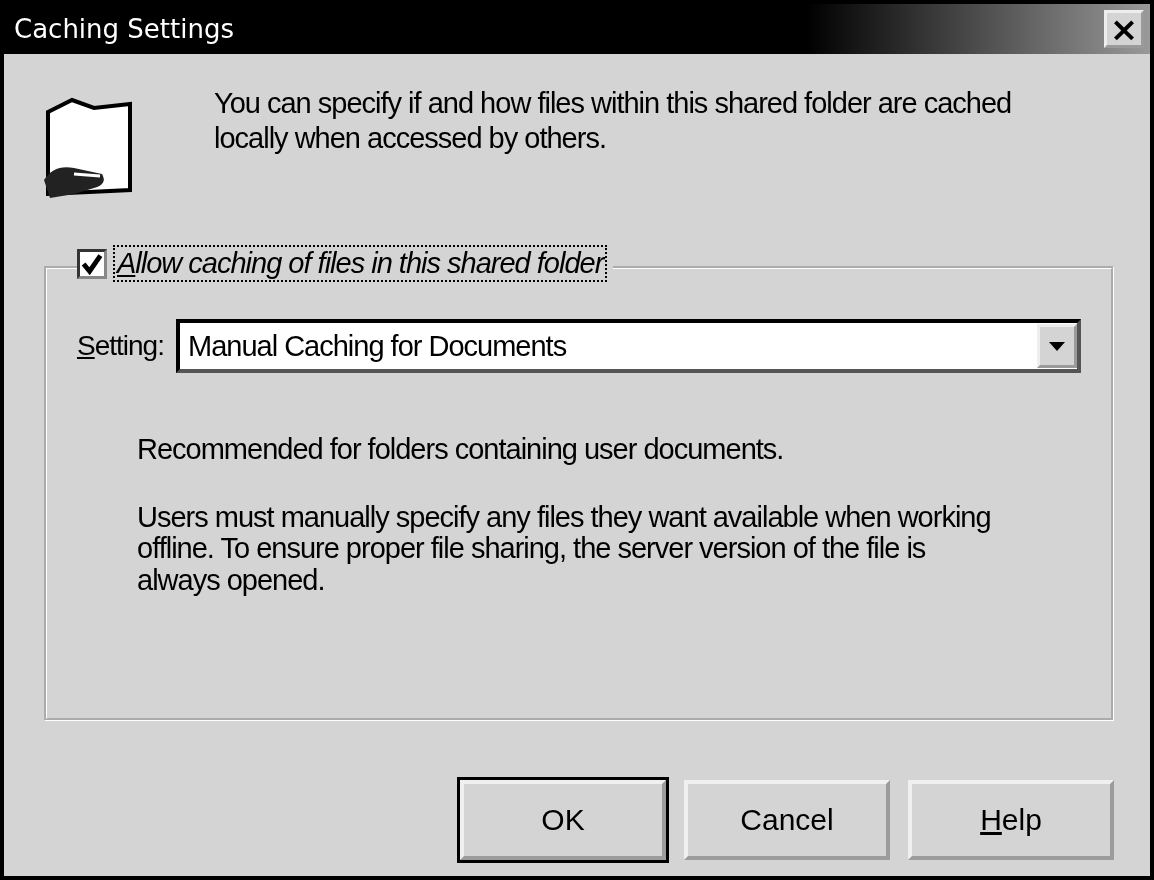 The width and height of the screenshot is (1154, 880). I want to click on checkbox, so click(92, 263).